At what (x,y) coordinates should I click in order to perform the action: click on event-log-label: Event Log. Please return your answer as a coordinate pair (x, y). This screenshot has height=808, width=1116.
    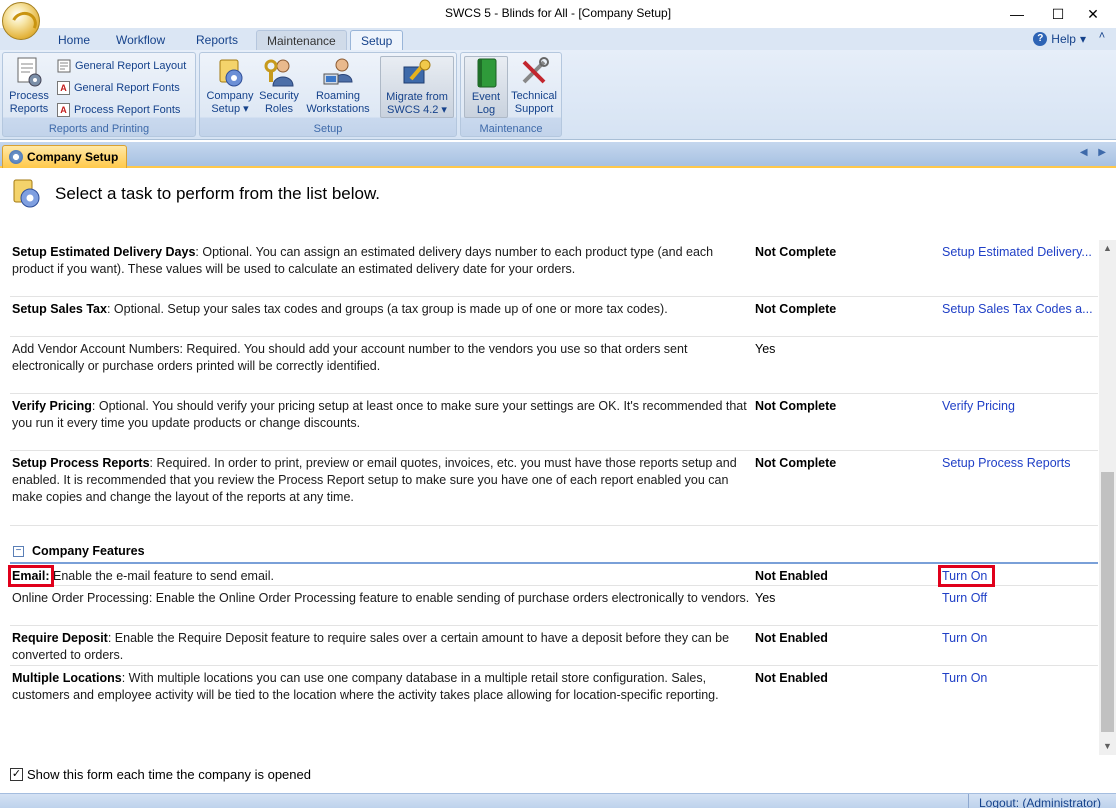
    Looking at the image, I should click on (486, 103).